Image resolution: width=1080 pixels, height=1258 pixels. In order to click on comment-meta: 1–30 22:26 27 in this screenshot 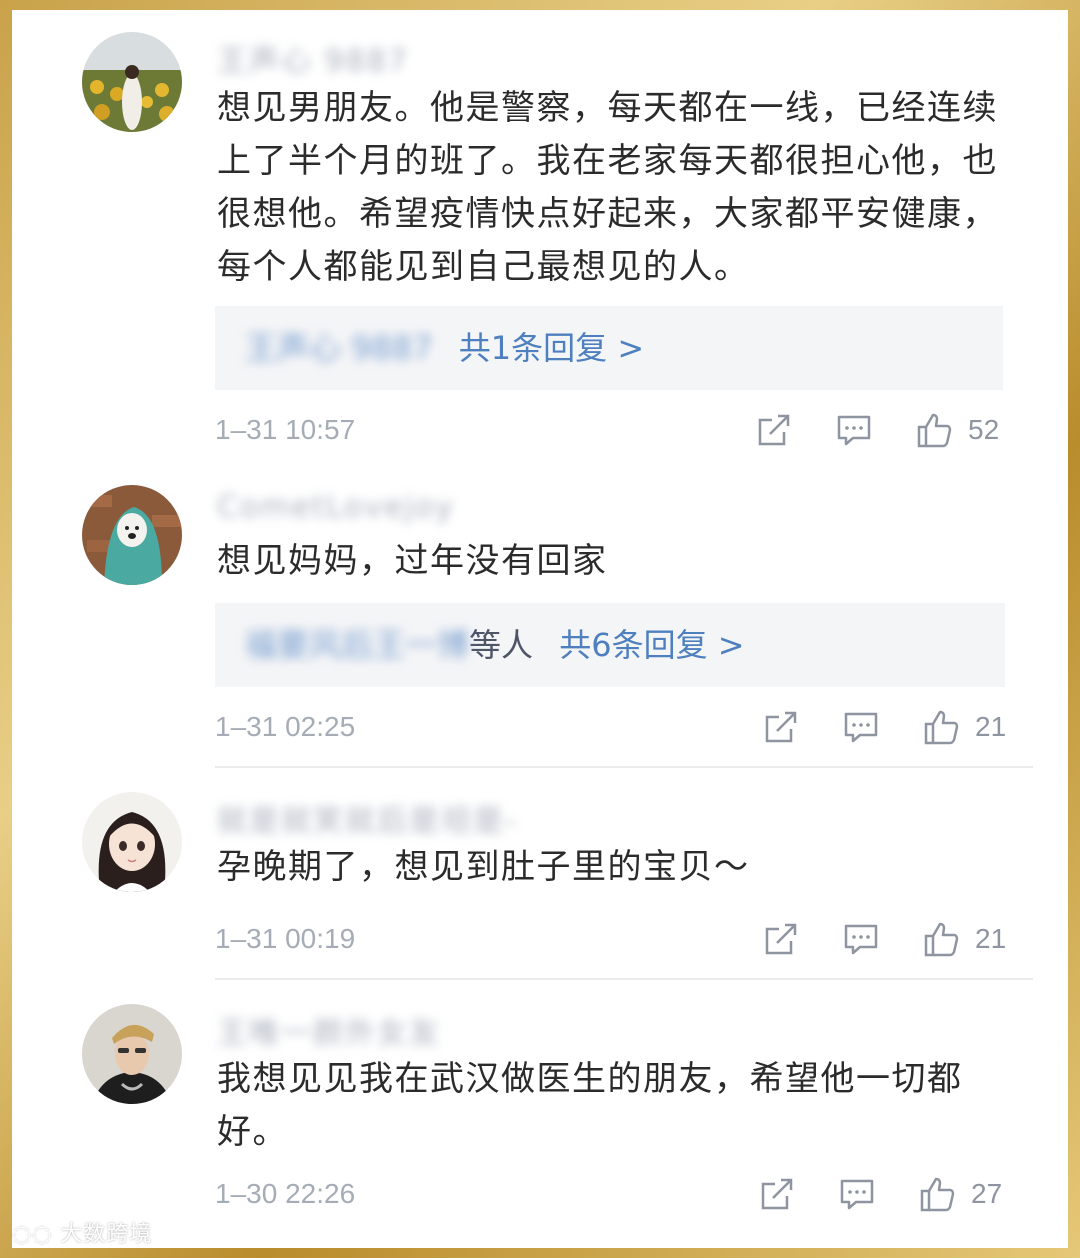, I will do `click(540, 1194)`.